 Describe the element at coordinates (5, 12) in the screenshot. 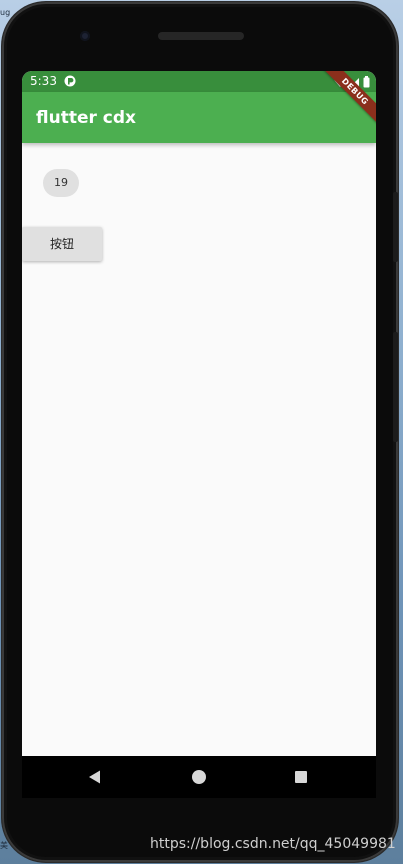

I see `desktop-edge-text: ug` at that location.